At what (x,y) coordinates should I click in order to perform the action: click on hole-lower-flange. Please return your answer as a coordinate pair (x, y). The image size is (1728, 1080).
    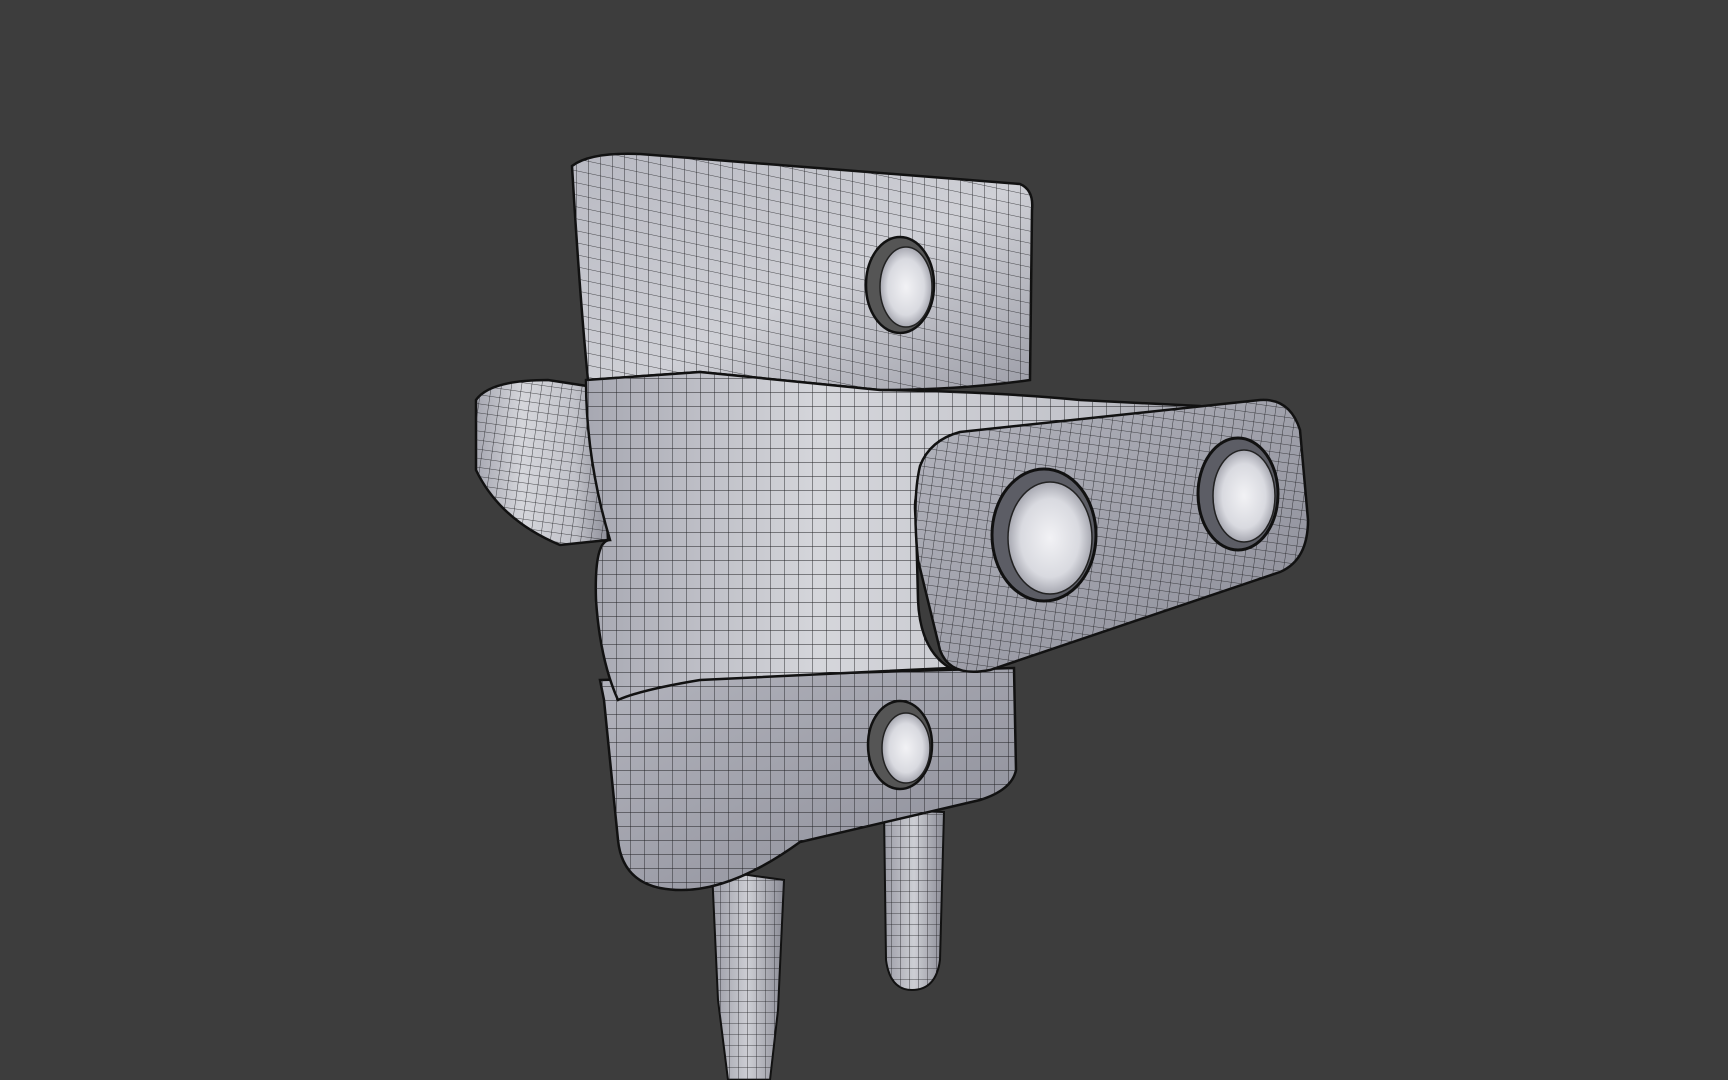
    Looking at the image, I should click on (900, 745).